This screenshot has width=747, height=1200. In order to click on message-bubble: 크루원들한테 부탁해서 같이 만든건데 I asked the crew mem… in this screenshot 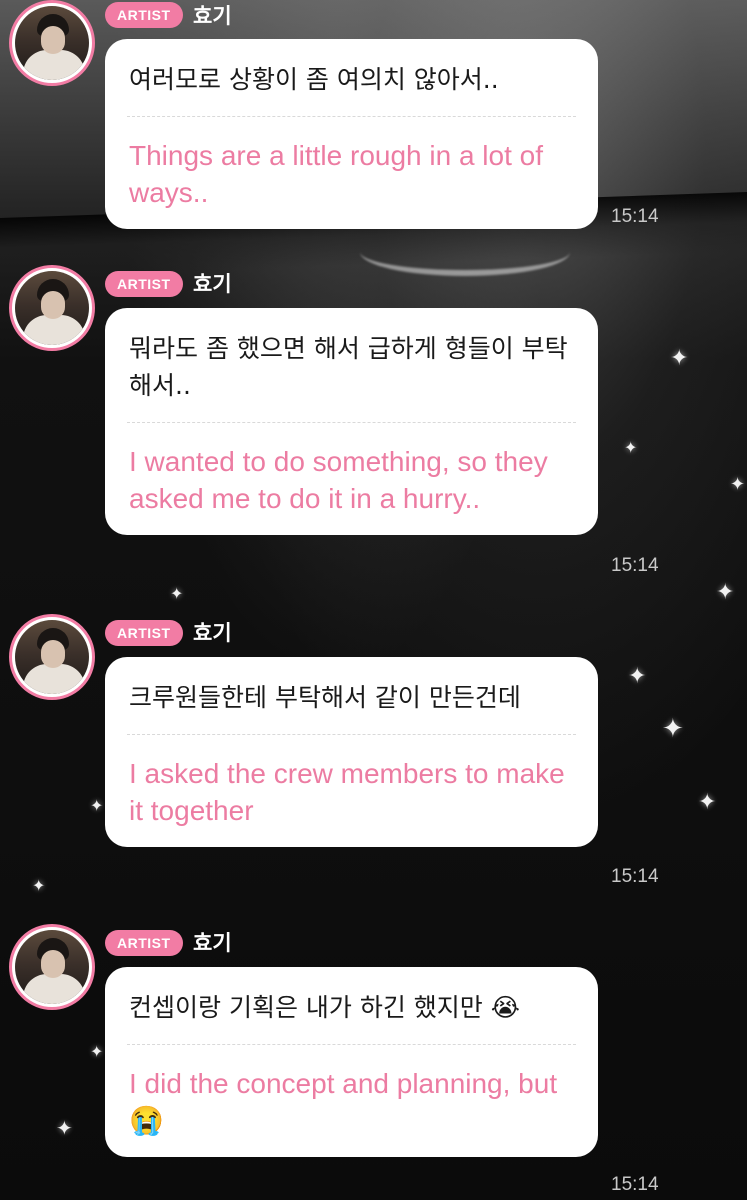, I will do `click(351, 752)`.